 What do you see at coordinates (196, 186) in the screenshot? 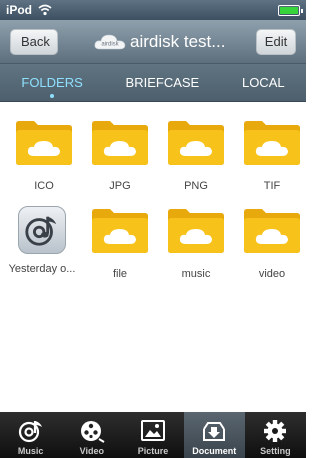
I see `item-label: PNG` at bounding box center [196, 186].